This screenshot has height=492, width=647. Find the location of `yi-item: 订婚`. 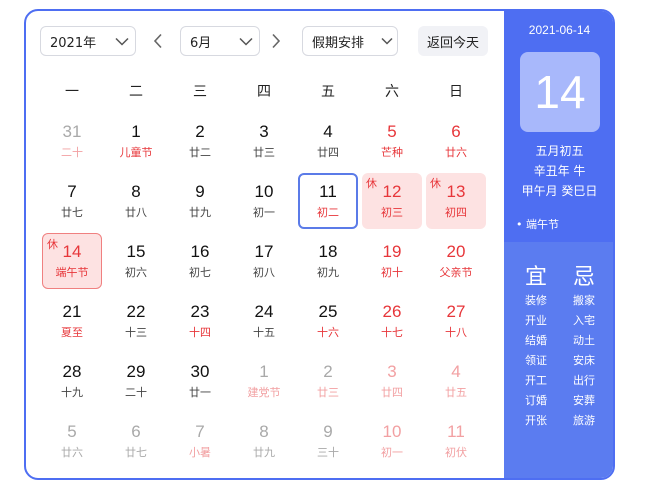

yi-item: 订婚 is located at coordinates (536, 400).